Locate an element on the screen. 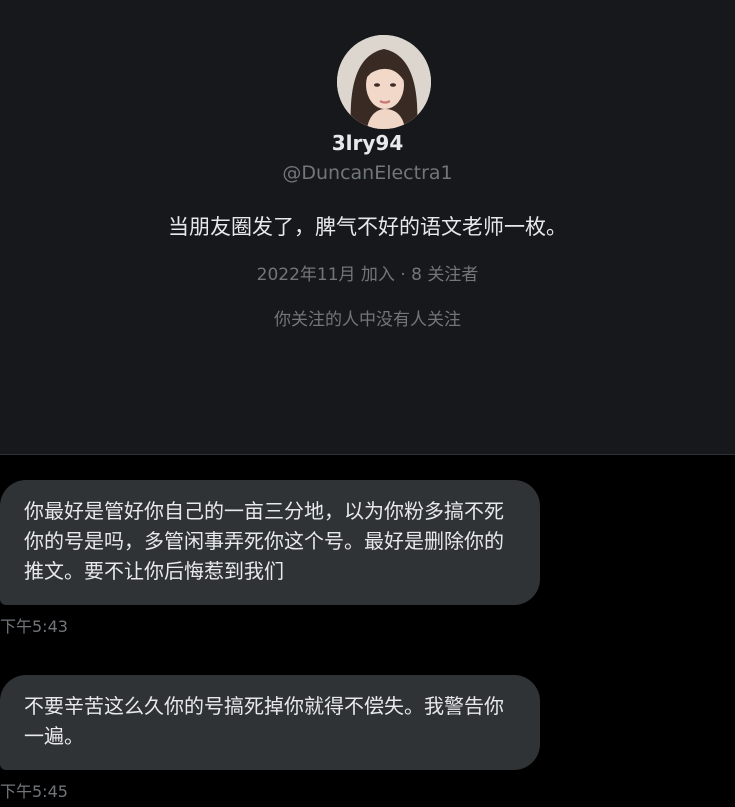  user-handle: @DuncanElectra1 is located at coordinates (367, 173).